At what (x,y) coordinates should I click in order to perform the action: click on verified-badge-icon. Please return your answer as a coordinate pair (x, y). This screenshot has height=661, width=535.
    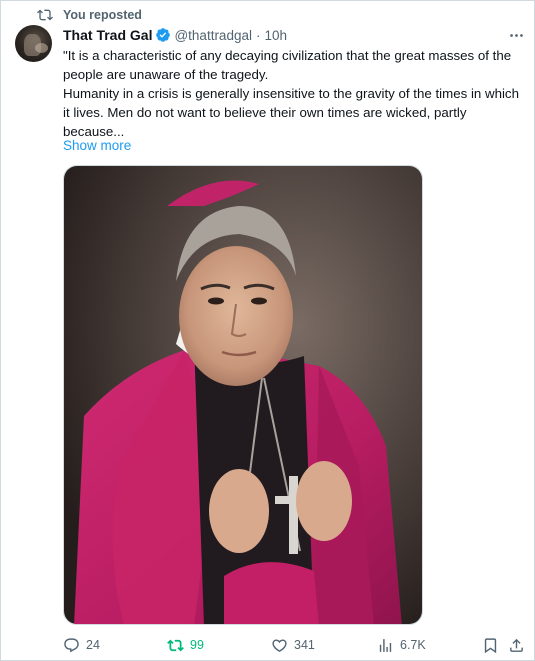
    Looking at the image, I should click on (163, 35).